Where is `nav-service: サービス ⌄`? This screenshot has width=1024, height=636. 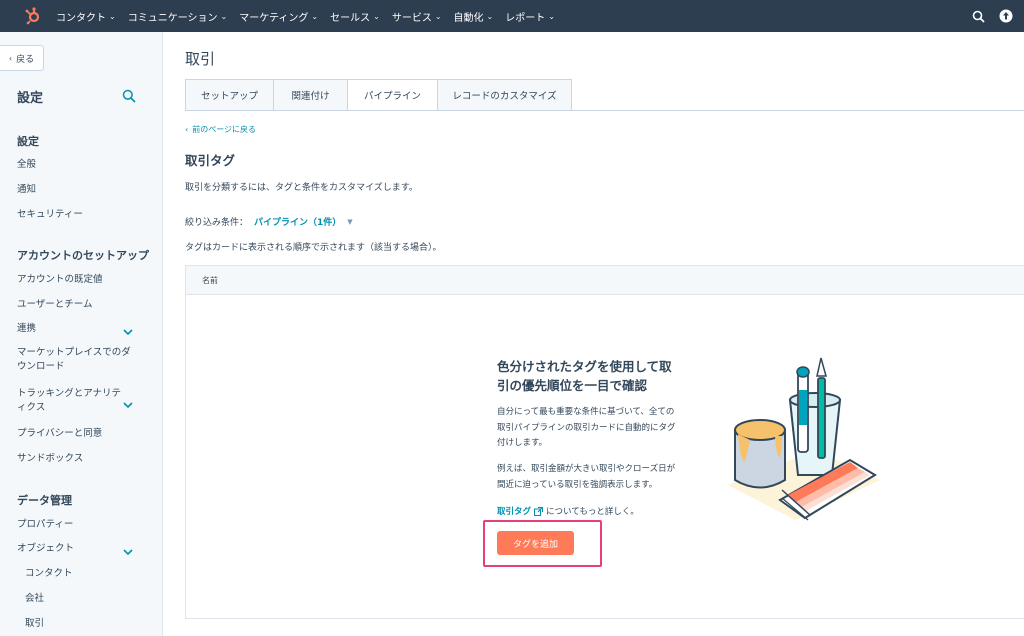 nav-service: サービス ⌄ is located at coordinates (417, 16).